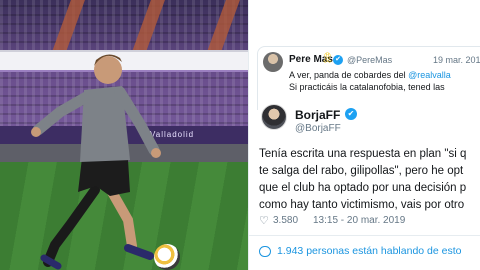  I want to click on quoted-avatar, so click(273, 62).